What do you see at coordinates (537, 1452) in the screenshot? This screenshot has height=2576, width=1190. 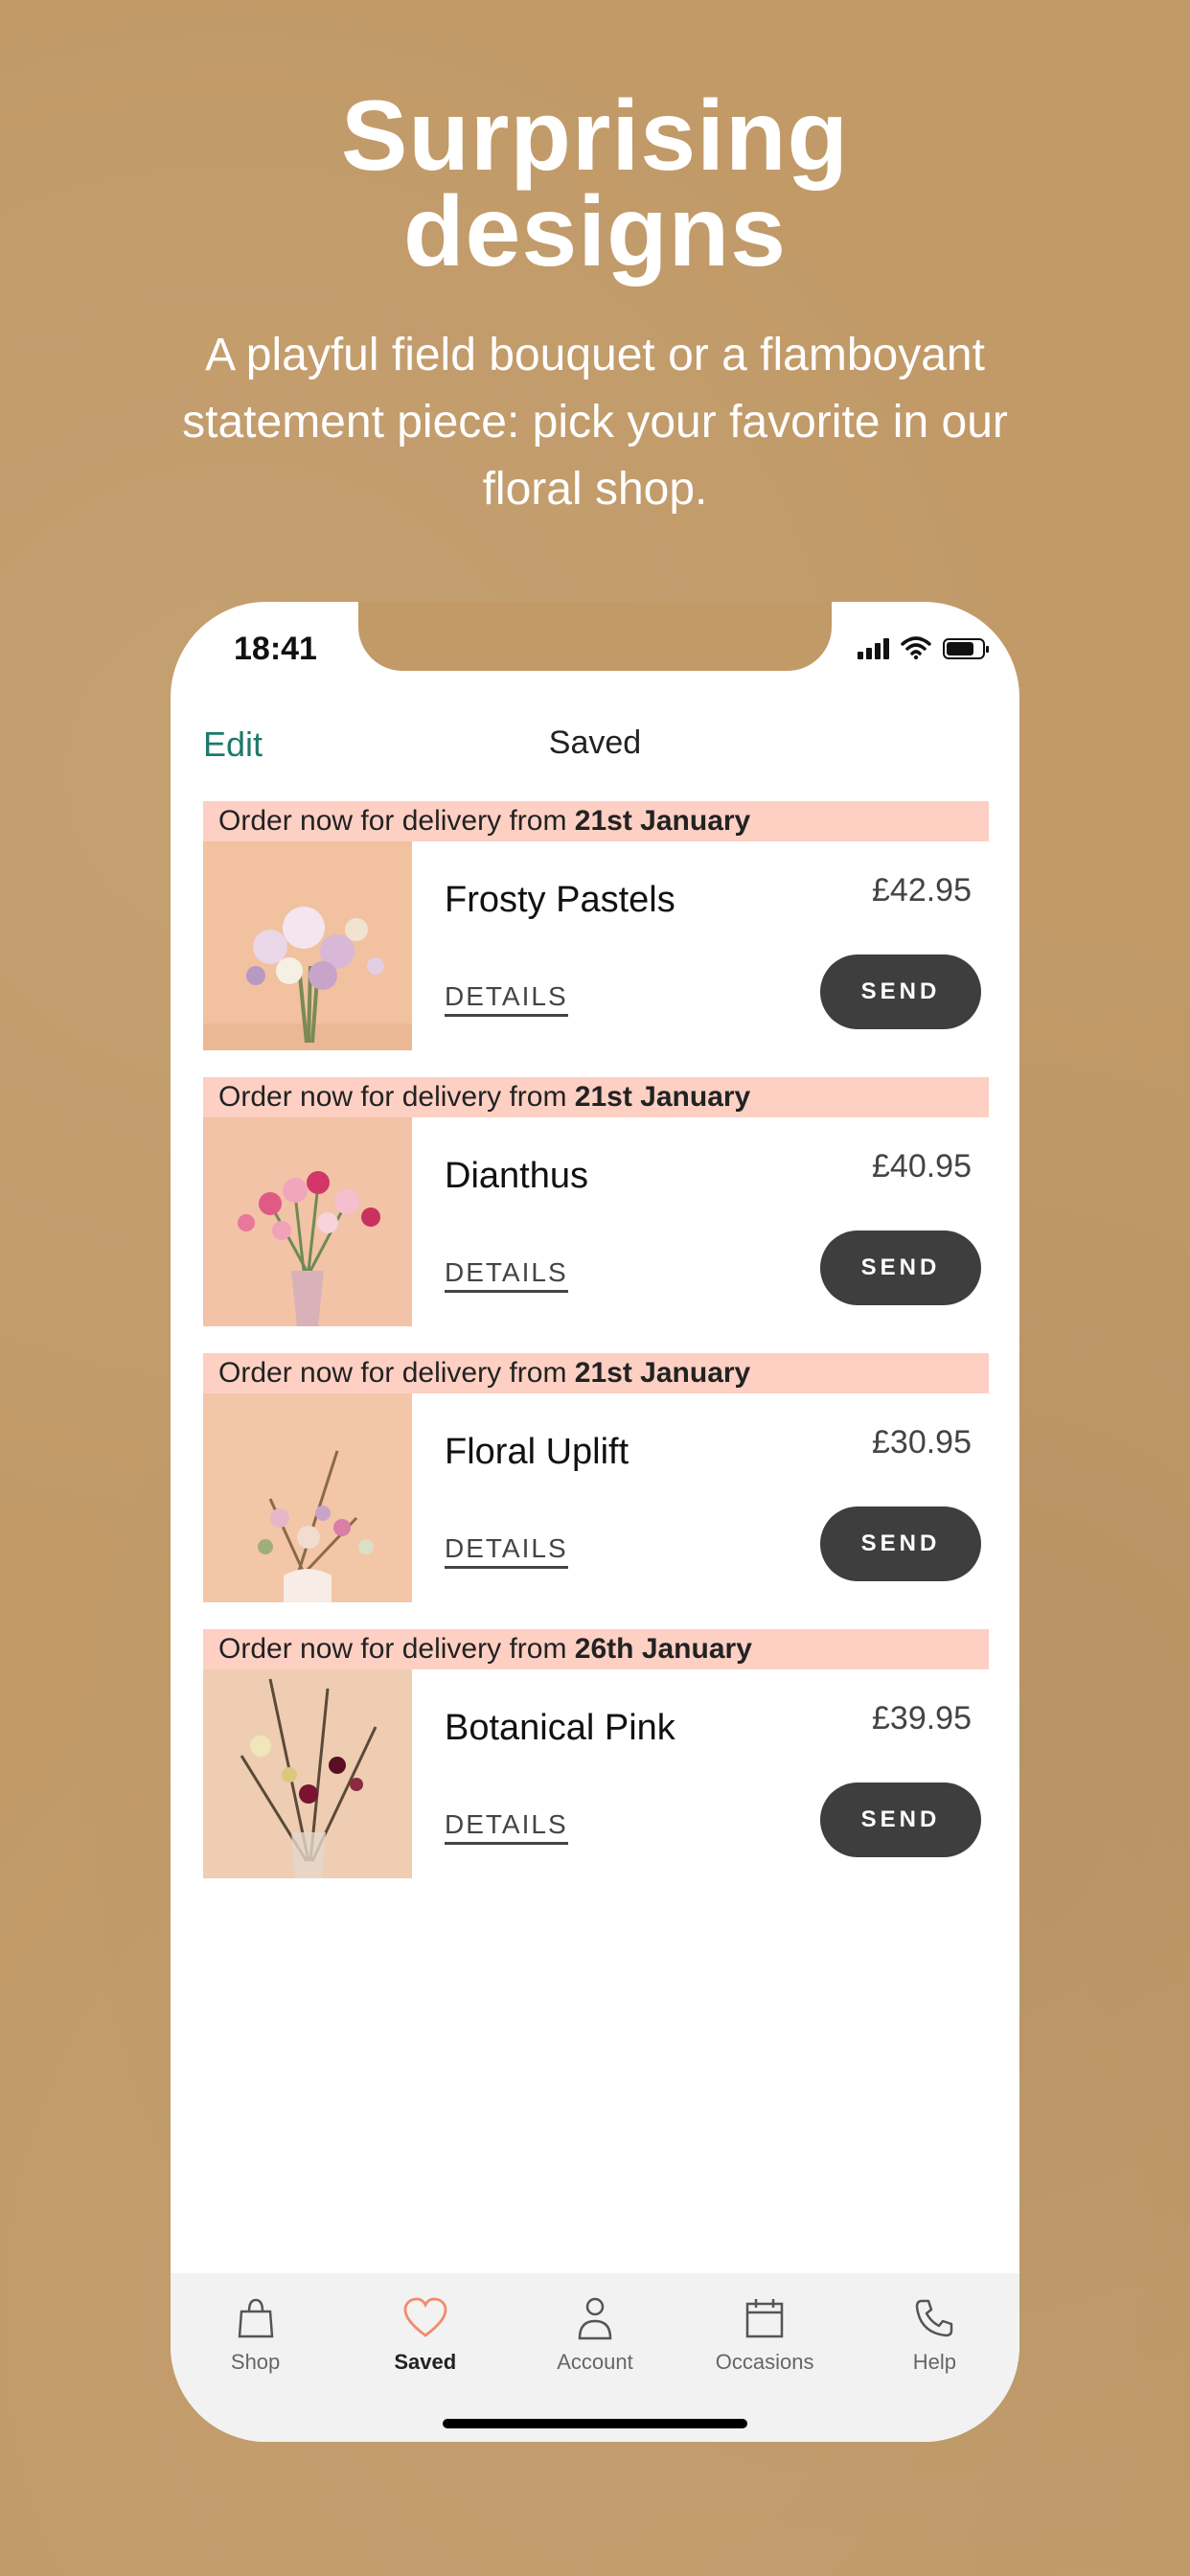 I see `product-name: Floral Uplift` at bounding box center [537, 1452].